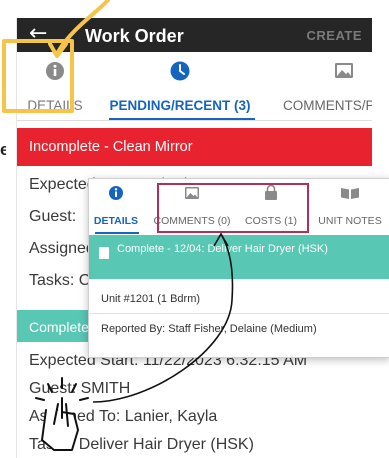 Image resolution: width=389 pixels, height=458 pixels. I want to click on task-header-incomplete: Incomplete - Clean Mirror, so click(194, 147).